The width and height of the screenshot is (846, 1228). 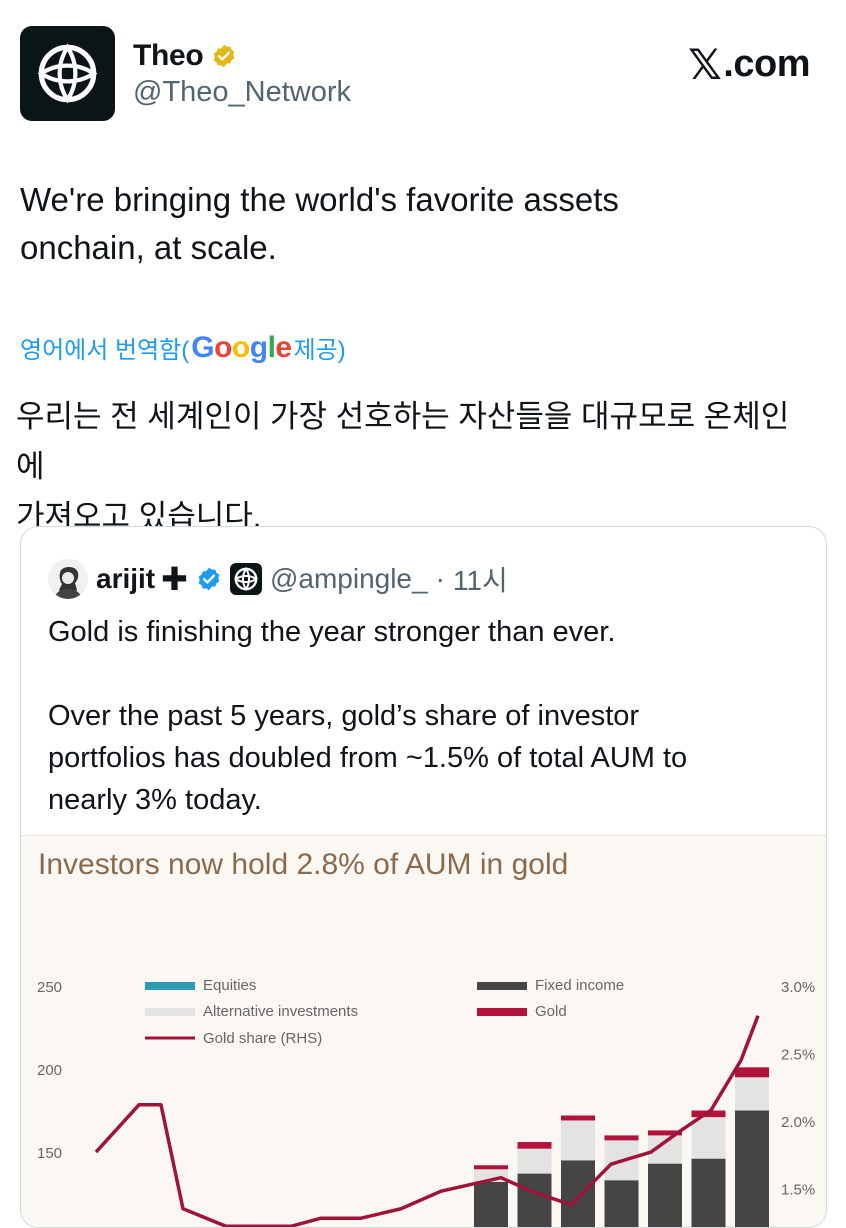 What do you see at coordinates (209, 579) in the screenshot?
I see `blue-verified-badge-icon` at bounding box center [209, 579].